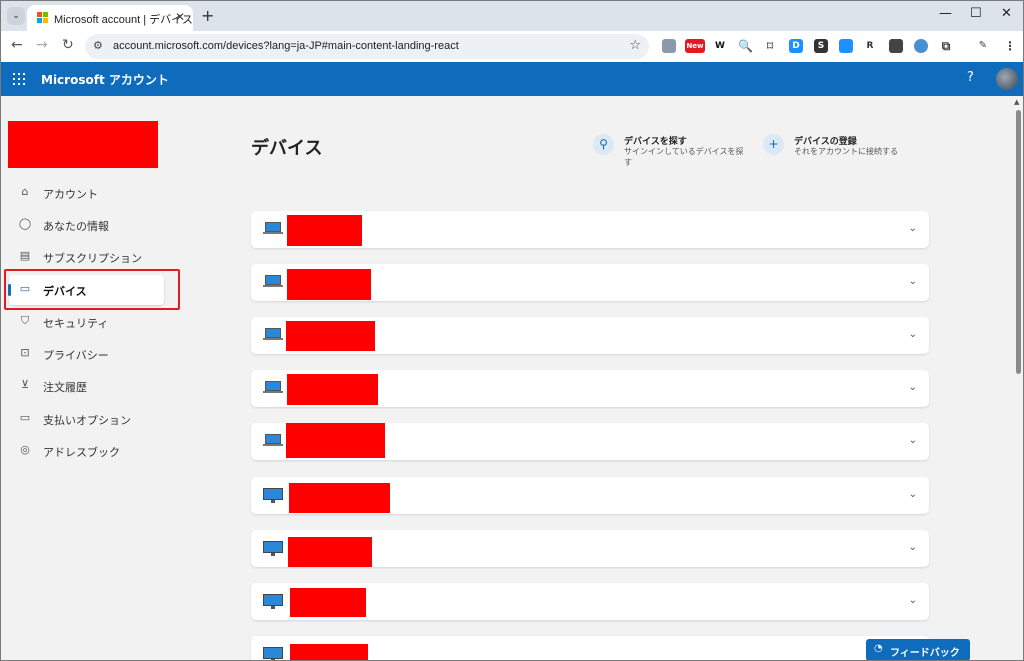 This screenshot has width=1024, height=661. What do you see at coordinates (635, 45) in the screenshot?
I see `bookmark-star-icon: ☆` at bounding box center [635, 45].